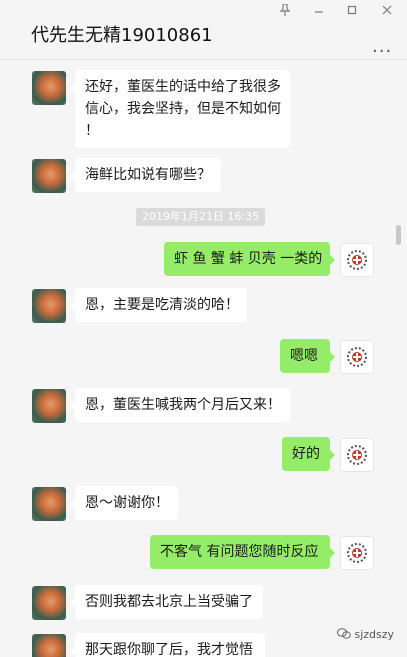 This screenshot has height=657, width=407. What do you see at coordinates (183, 87) in the screenshot?
I see `message-text-line: 还好，董医生的话中给了我很多` at bounding box center [183, 87].